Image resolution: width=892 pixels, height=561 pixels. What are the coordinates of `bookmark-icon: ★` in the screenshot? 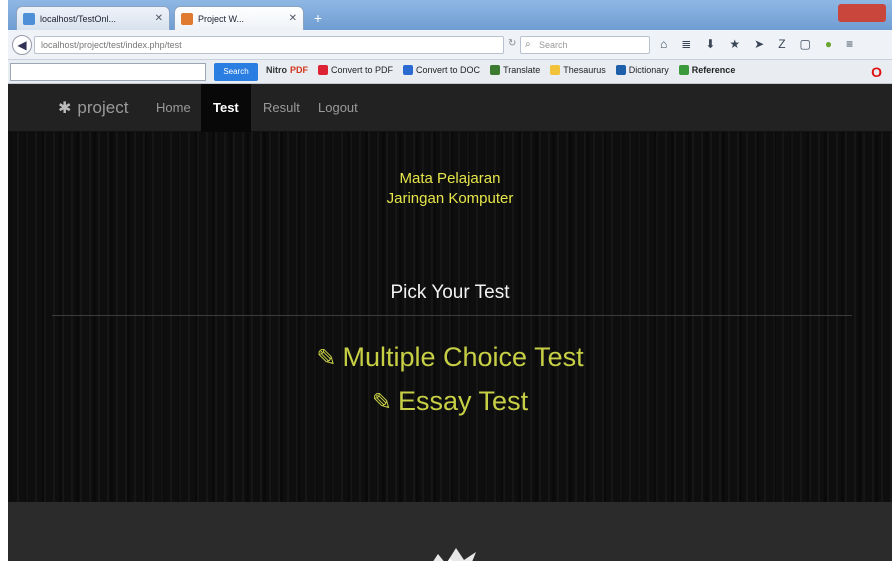 It's located at (734, 44).